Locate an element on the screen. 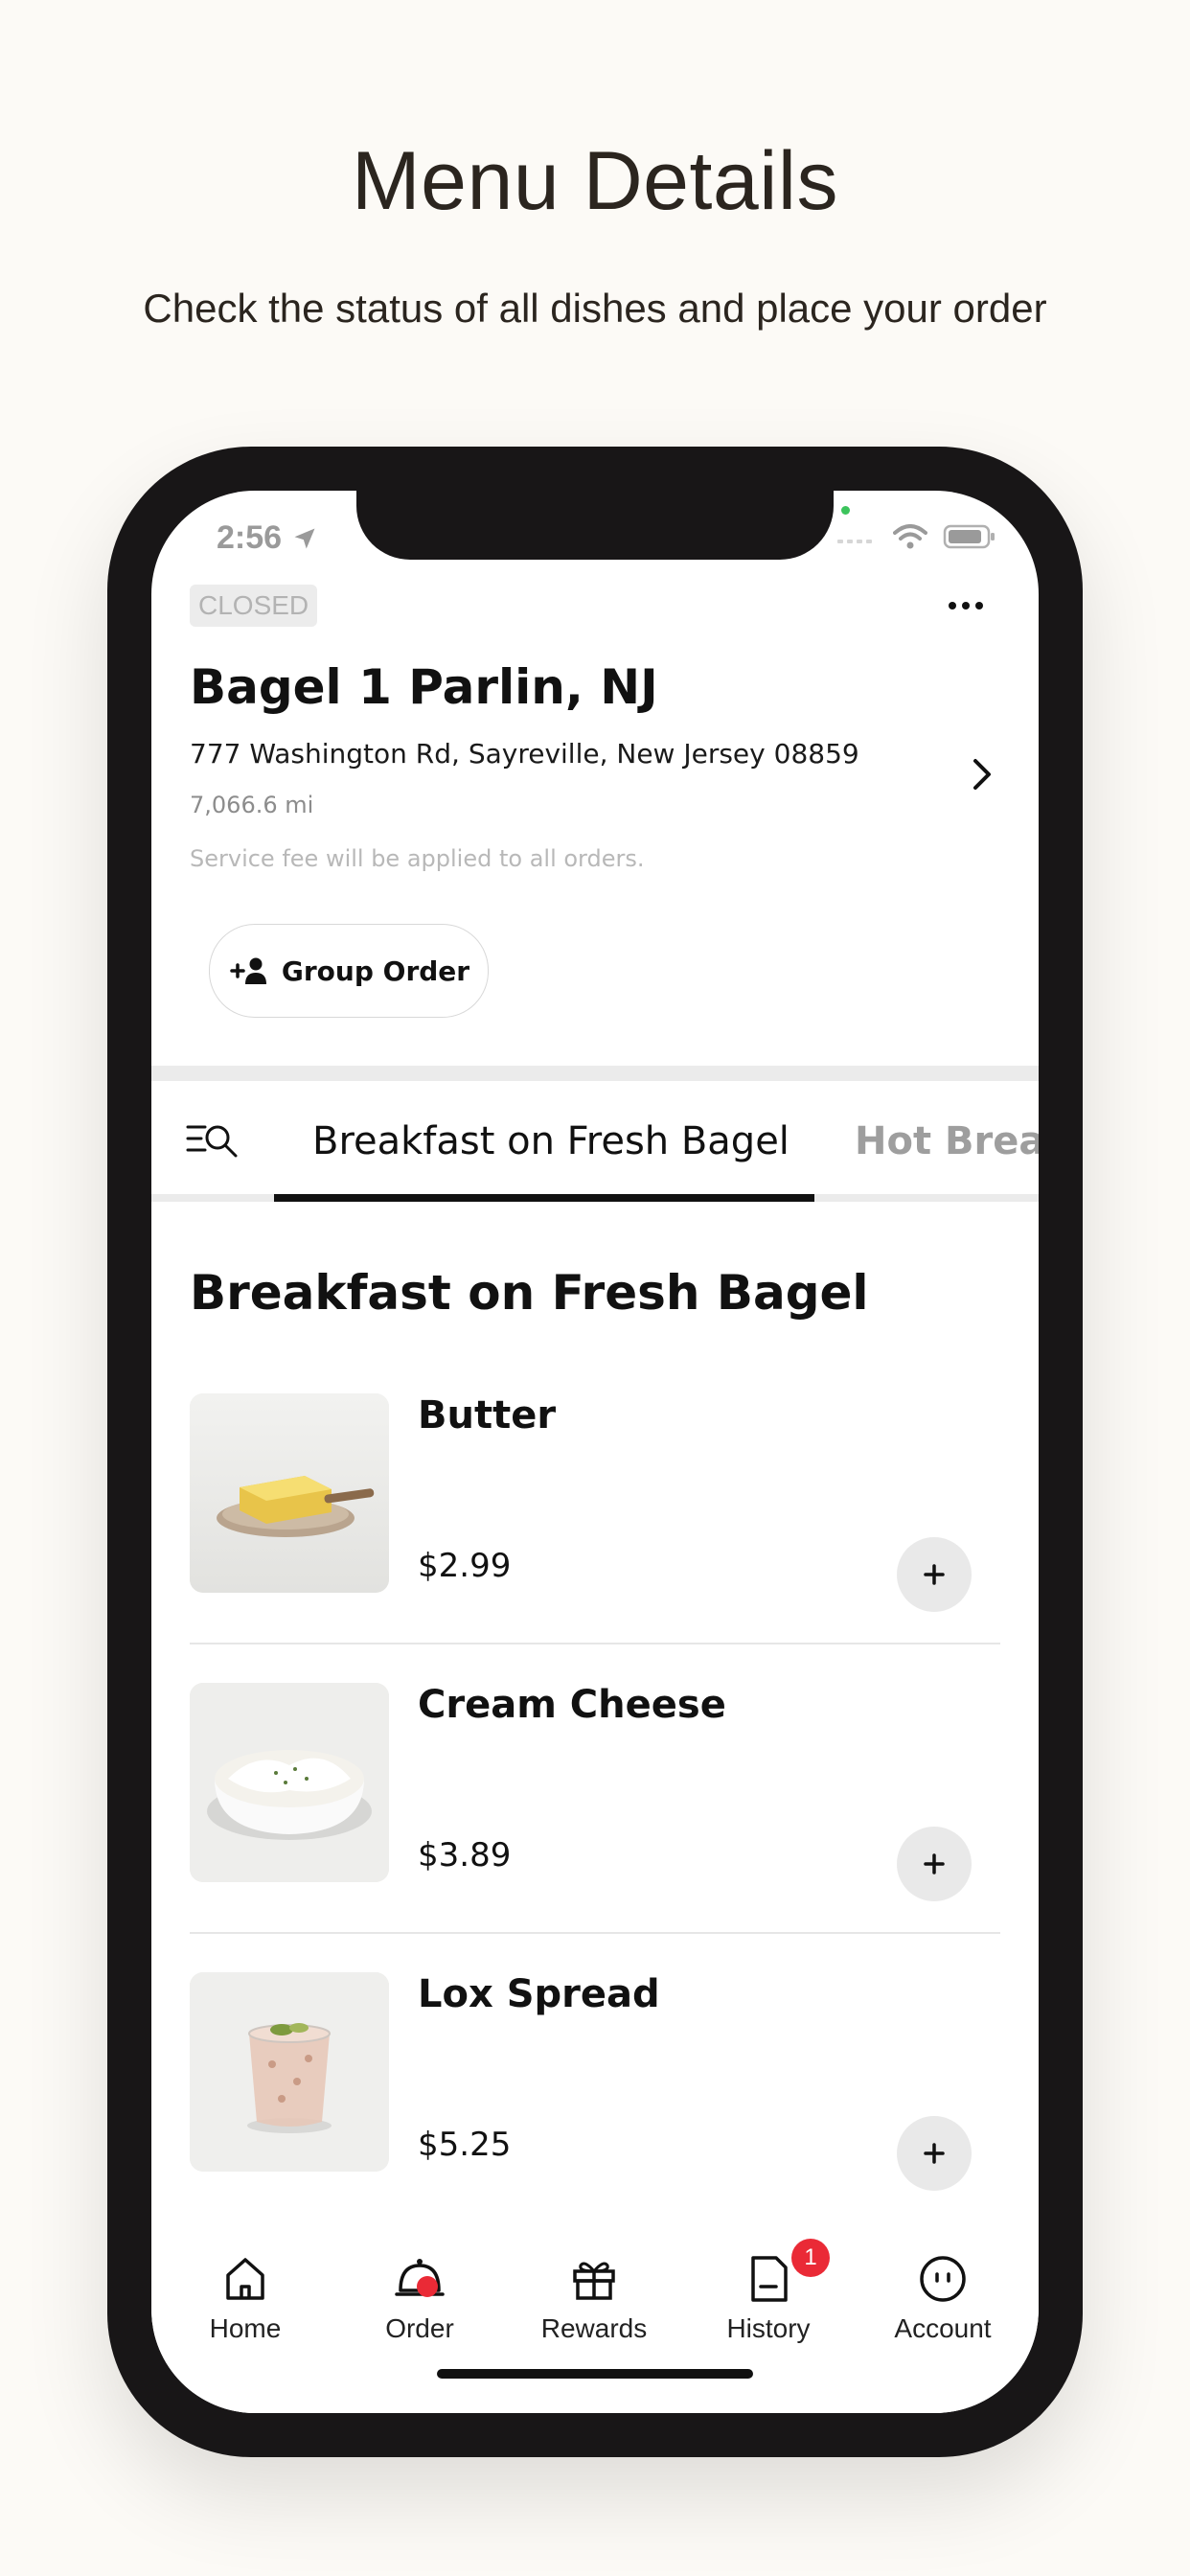  group-order-label: Group Order is located at coordinates (375, 970).